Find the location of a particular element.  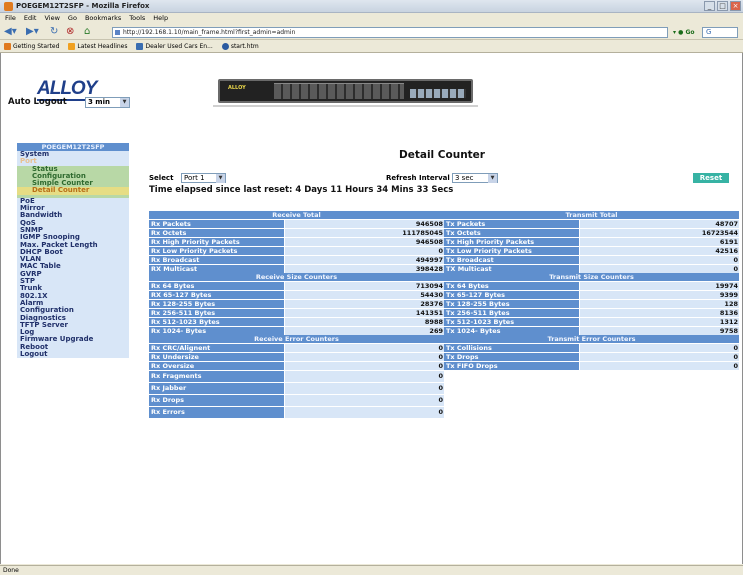

menu-file: File is located at coordinates (10, 18).